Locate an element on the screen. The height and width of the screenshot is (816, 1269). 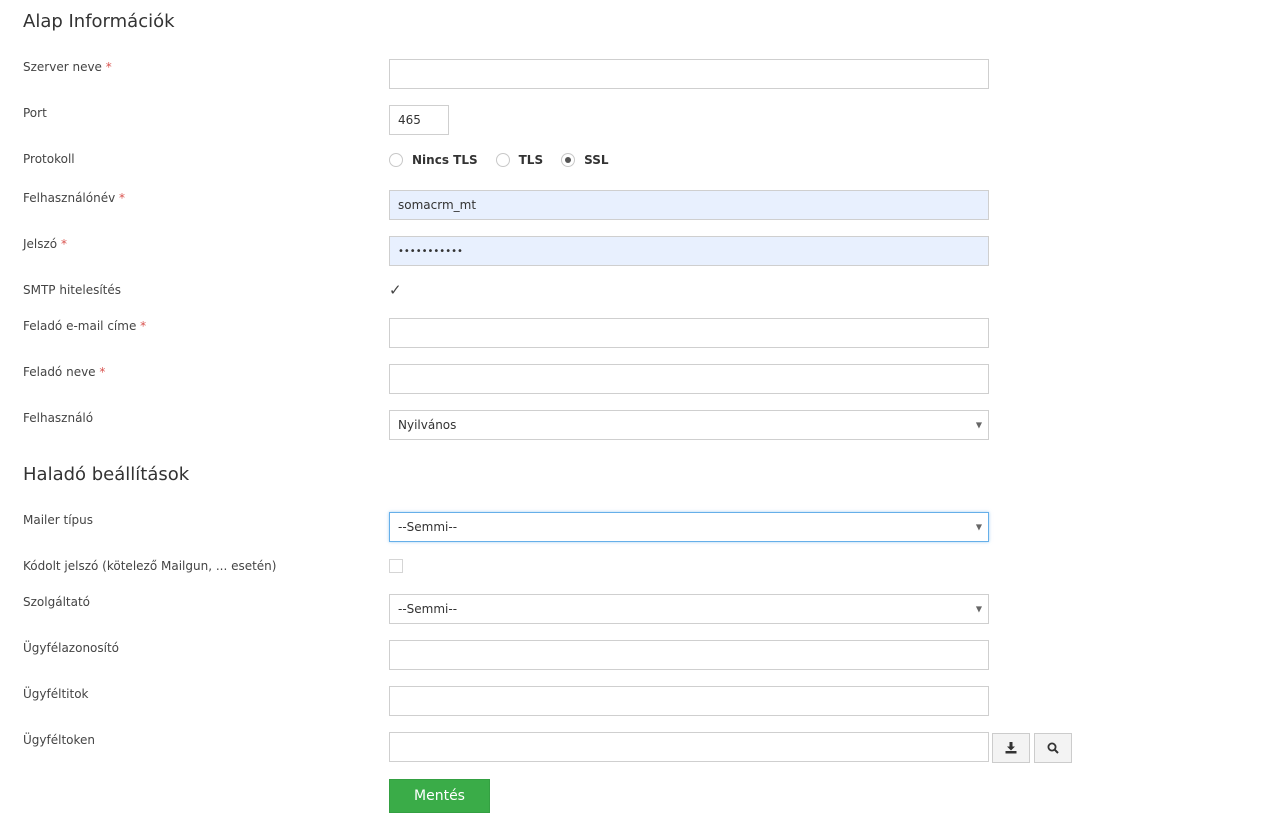
section-title-basic: Alap Információk is located at coordinates (99, 21).